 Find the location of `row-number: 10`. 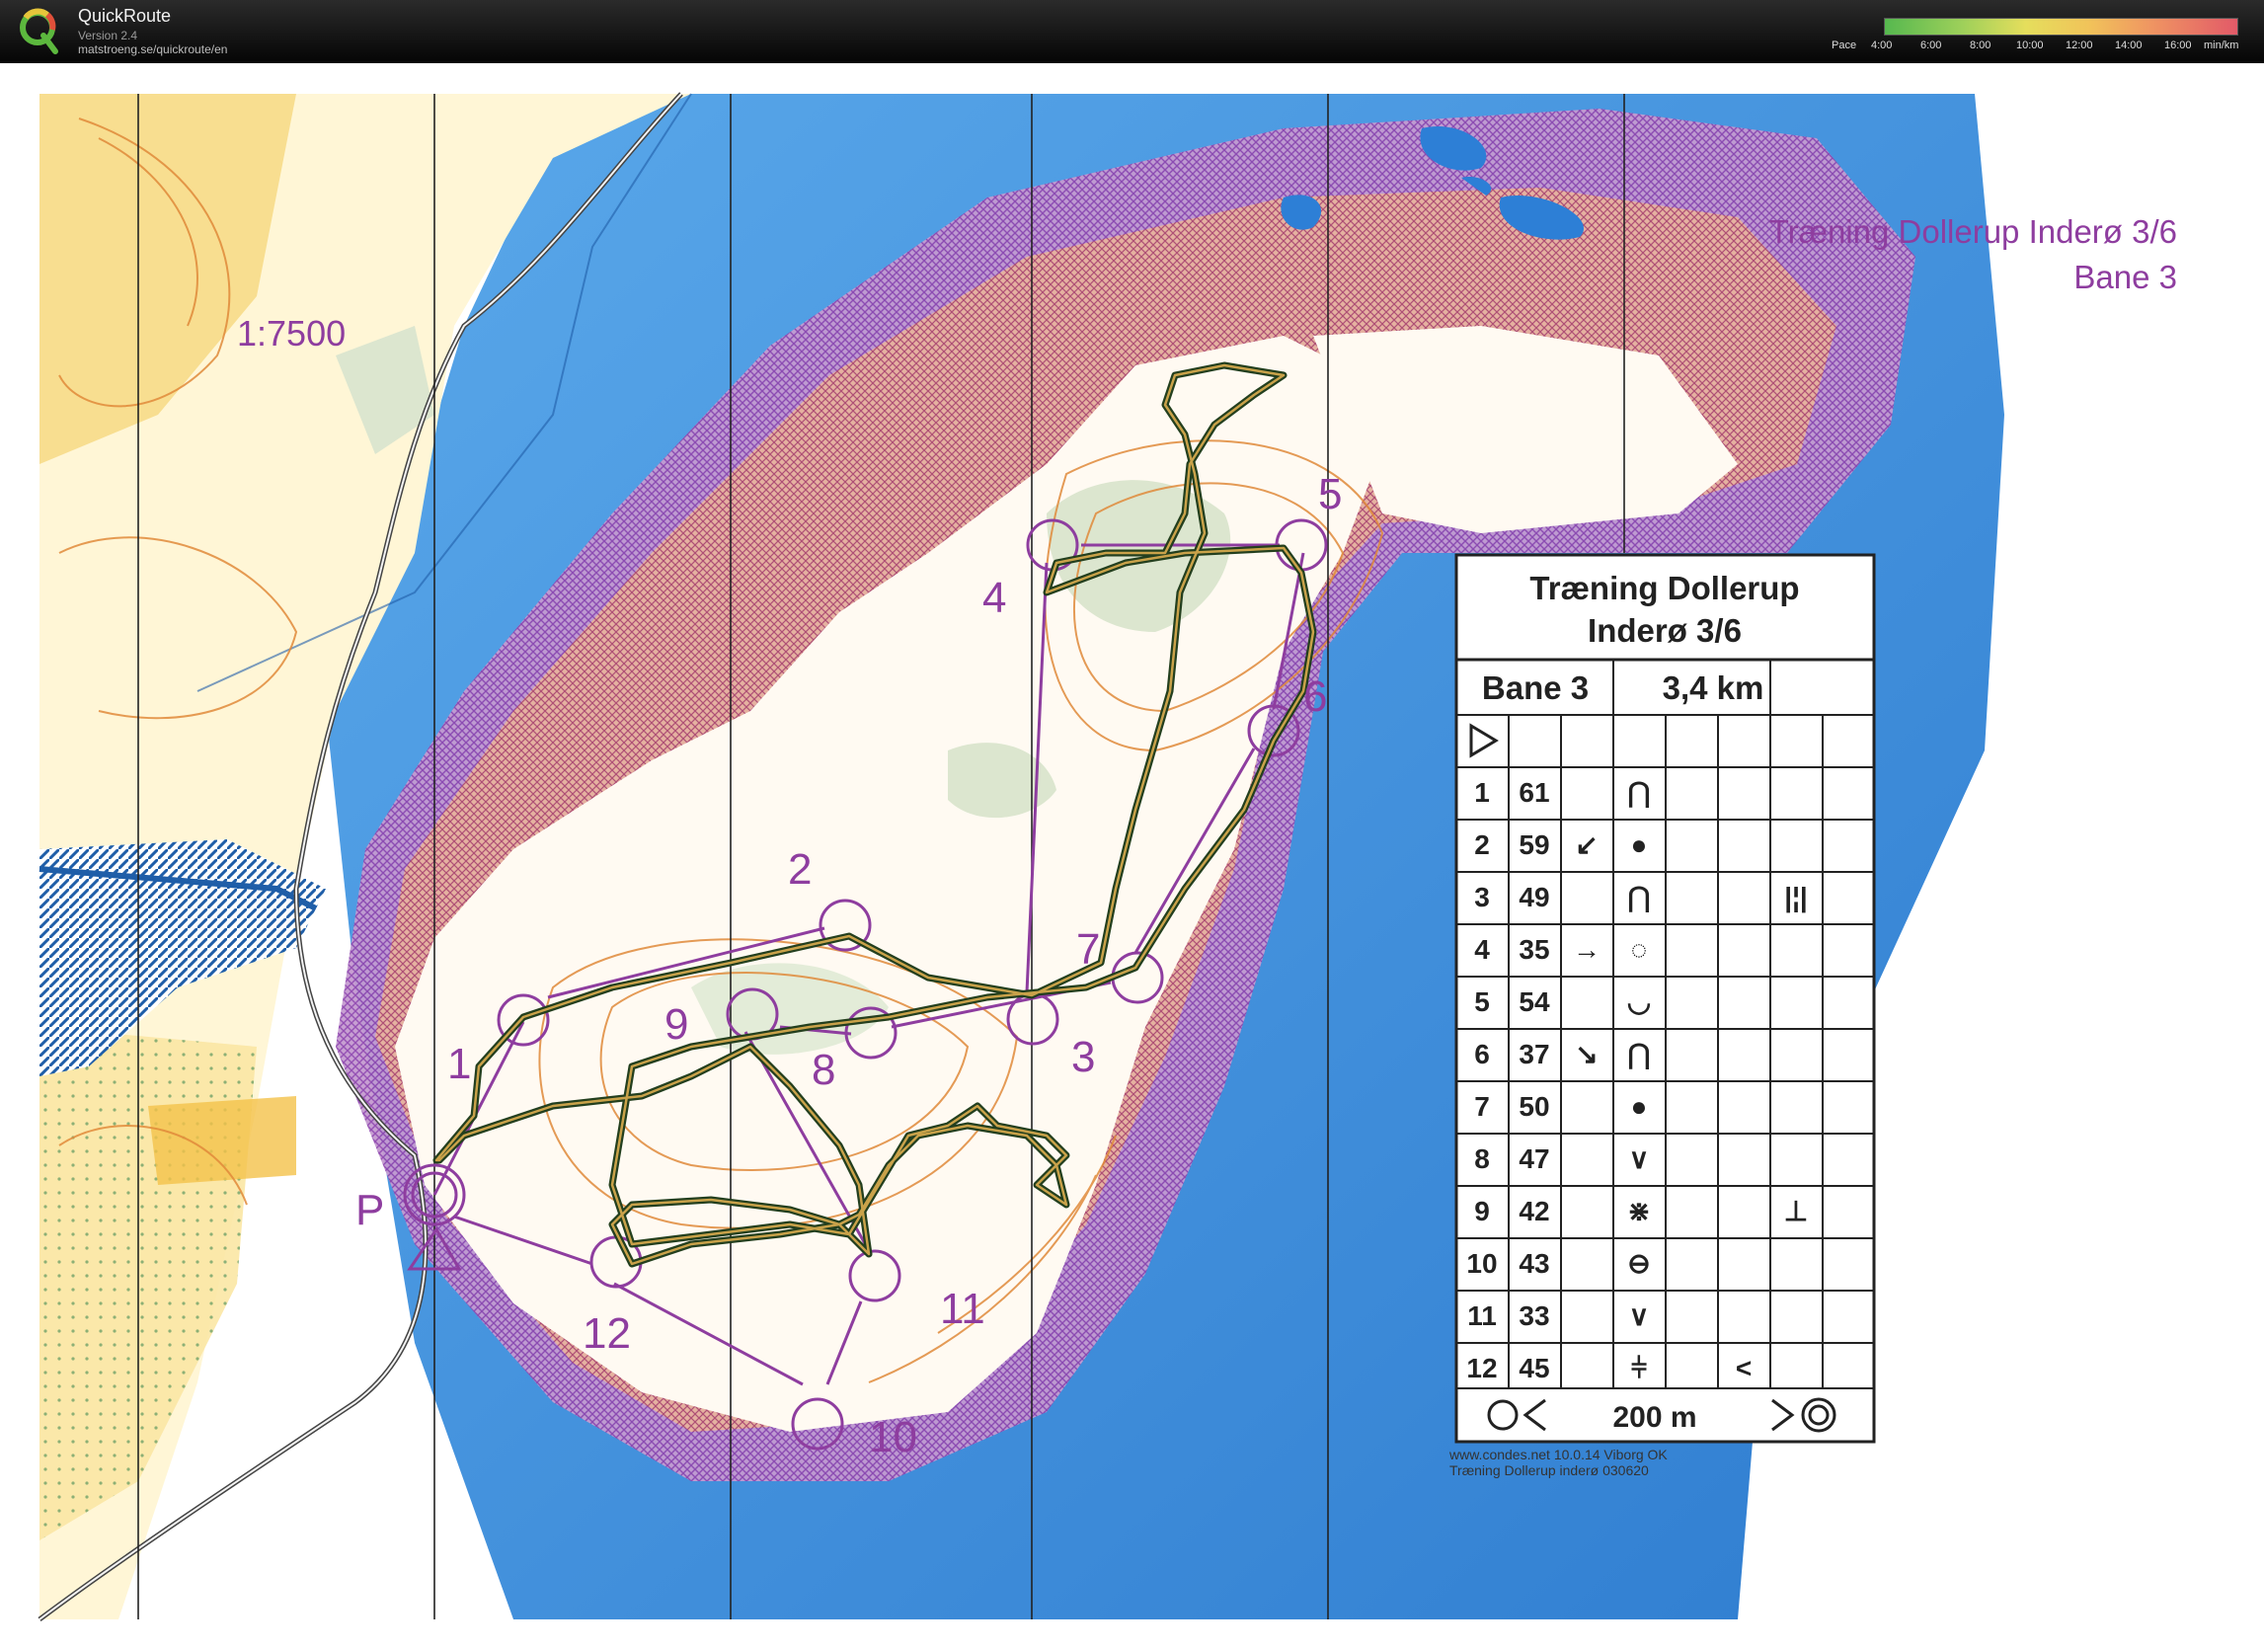

row-number: 10 is located at coordinates (1481, 1263).